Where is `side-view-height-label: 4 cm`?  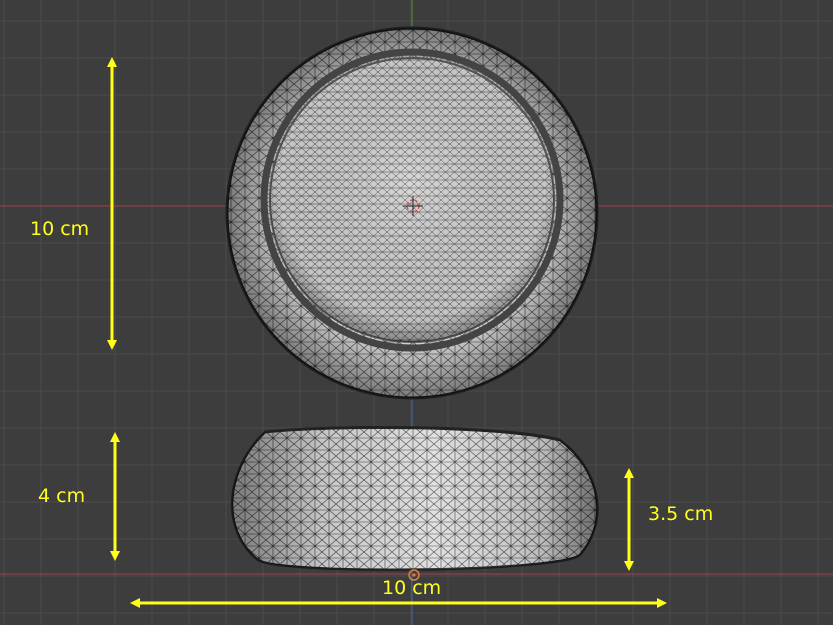
side-view-height-label: 4 cm is located at coordinates (62, 496).